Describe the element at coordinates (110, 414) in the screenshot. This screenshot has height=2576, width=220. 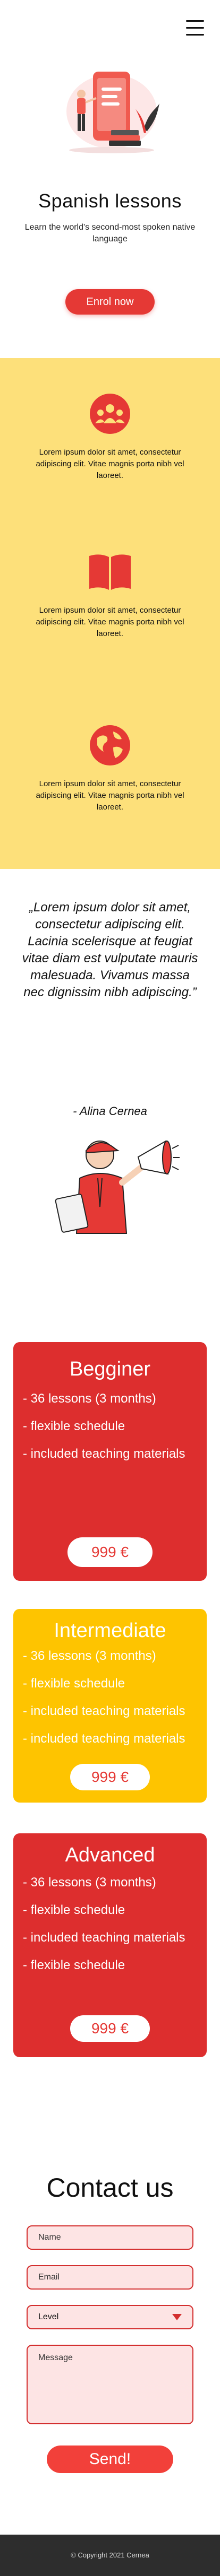
I see `people-group-icon` at that location.